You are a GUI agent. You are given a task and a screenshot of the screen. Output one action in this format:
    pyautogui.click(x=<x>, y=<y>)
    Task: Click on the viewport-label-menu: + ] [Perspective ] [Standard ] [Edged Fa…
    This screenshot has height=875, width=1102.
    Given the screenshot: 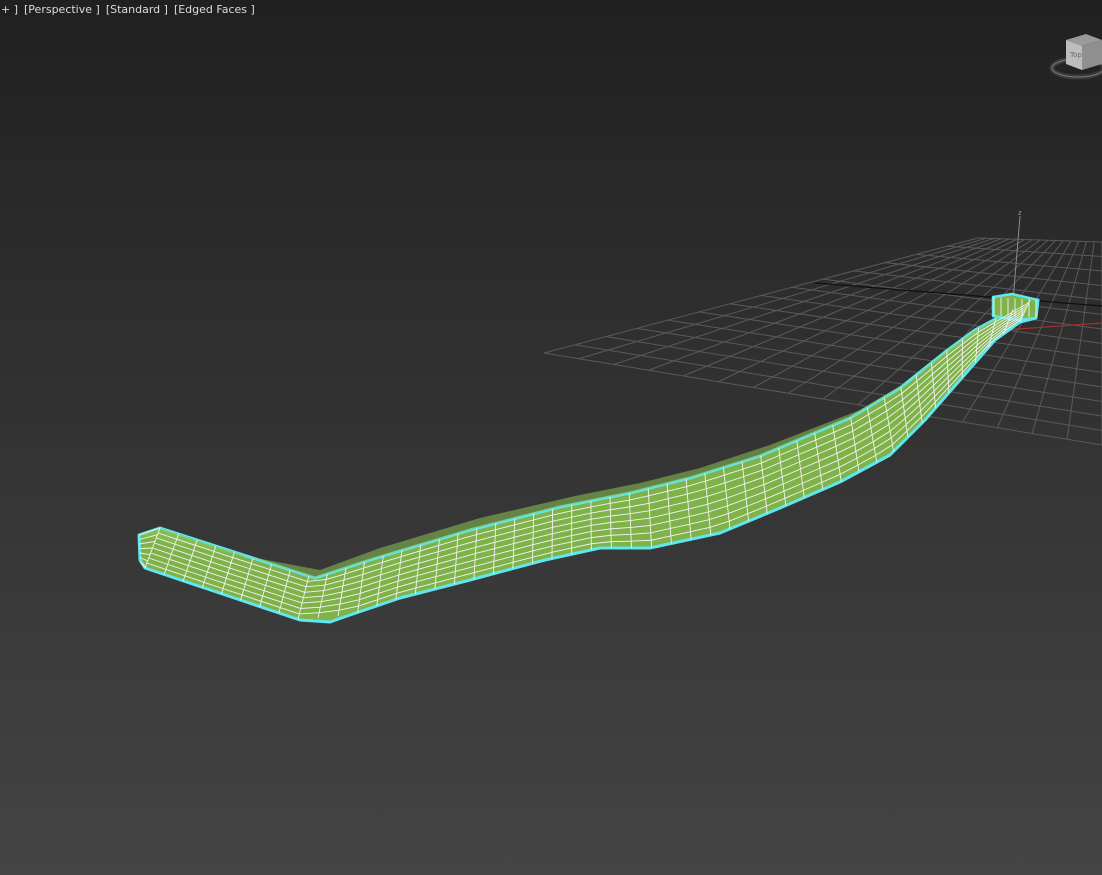 What is the action you would take?
    pyautogui.click(x=128, y=9)
    